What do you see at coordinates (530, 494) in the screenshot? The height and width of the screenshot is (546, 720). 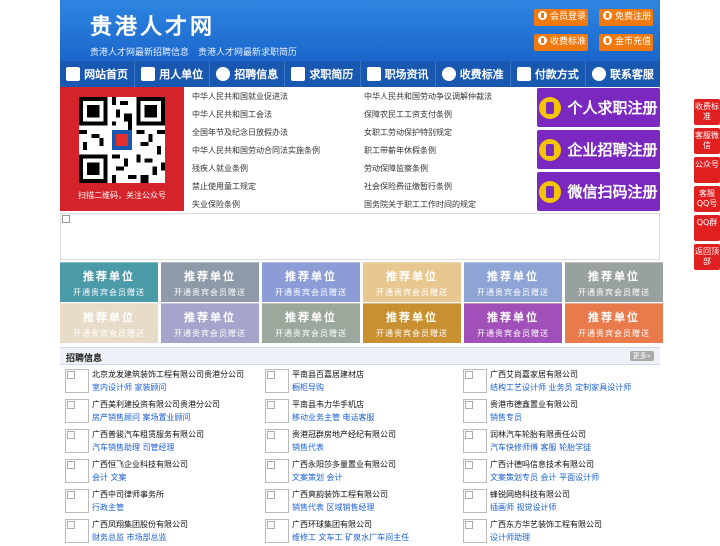 I see `company-name: 蜂锐网络科技有限公司` at bounding box center [530, 494].